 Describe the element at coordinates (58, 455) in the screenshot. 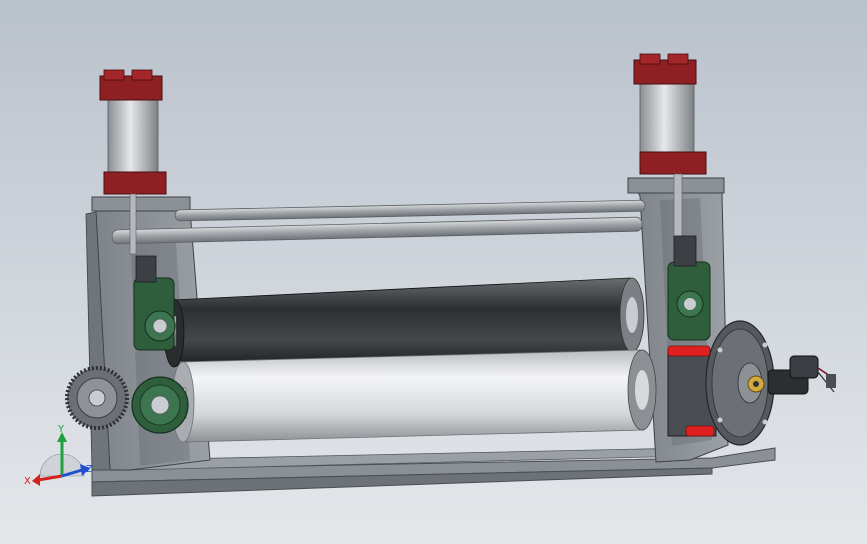

I see `axis-triad: Y X Z` at that location.